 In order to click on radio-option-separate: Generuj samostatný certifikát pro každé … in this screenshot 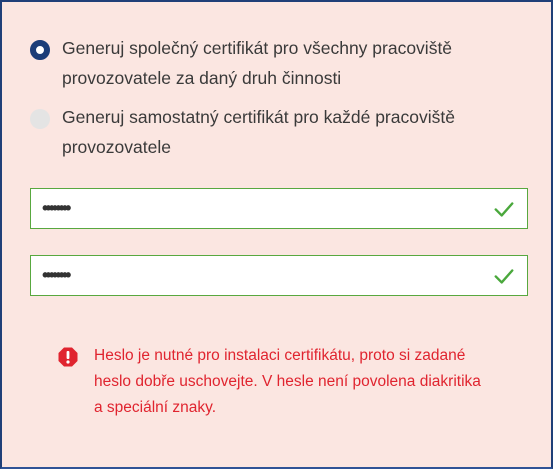, I will do `click(281, 132)`.